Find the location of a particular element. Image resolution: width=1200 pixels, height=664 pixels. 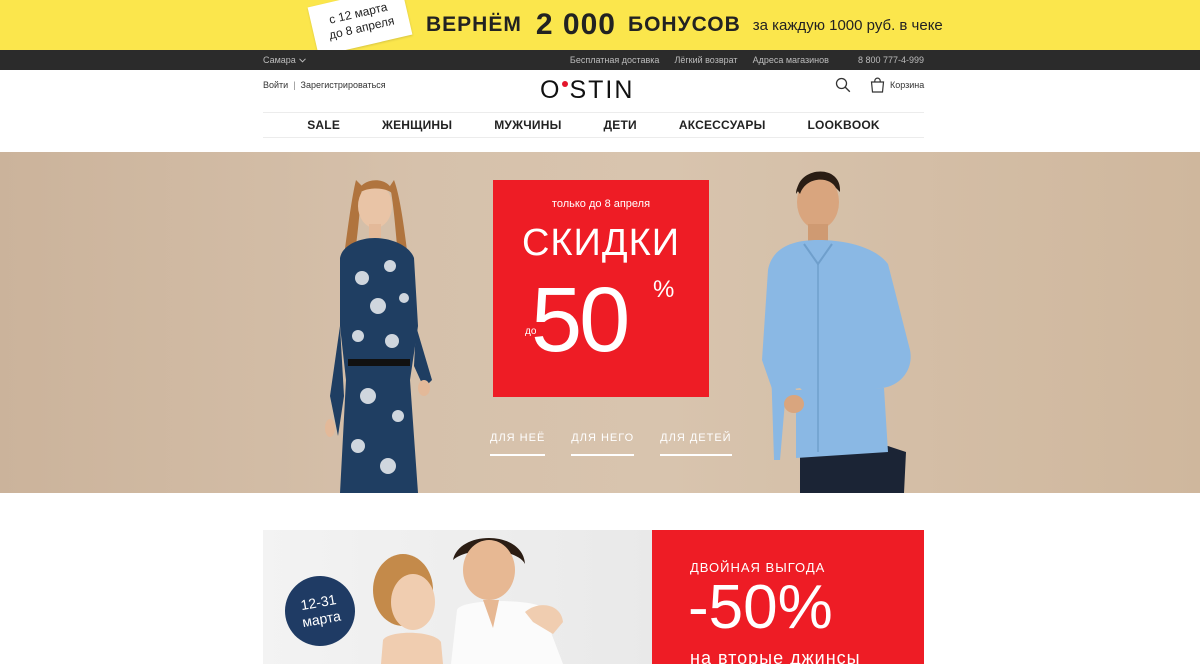

man-model-image is located at coordinates (836, 332).